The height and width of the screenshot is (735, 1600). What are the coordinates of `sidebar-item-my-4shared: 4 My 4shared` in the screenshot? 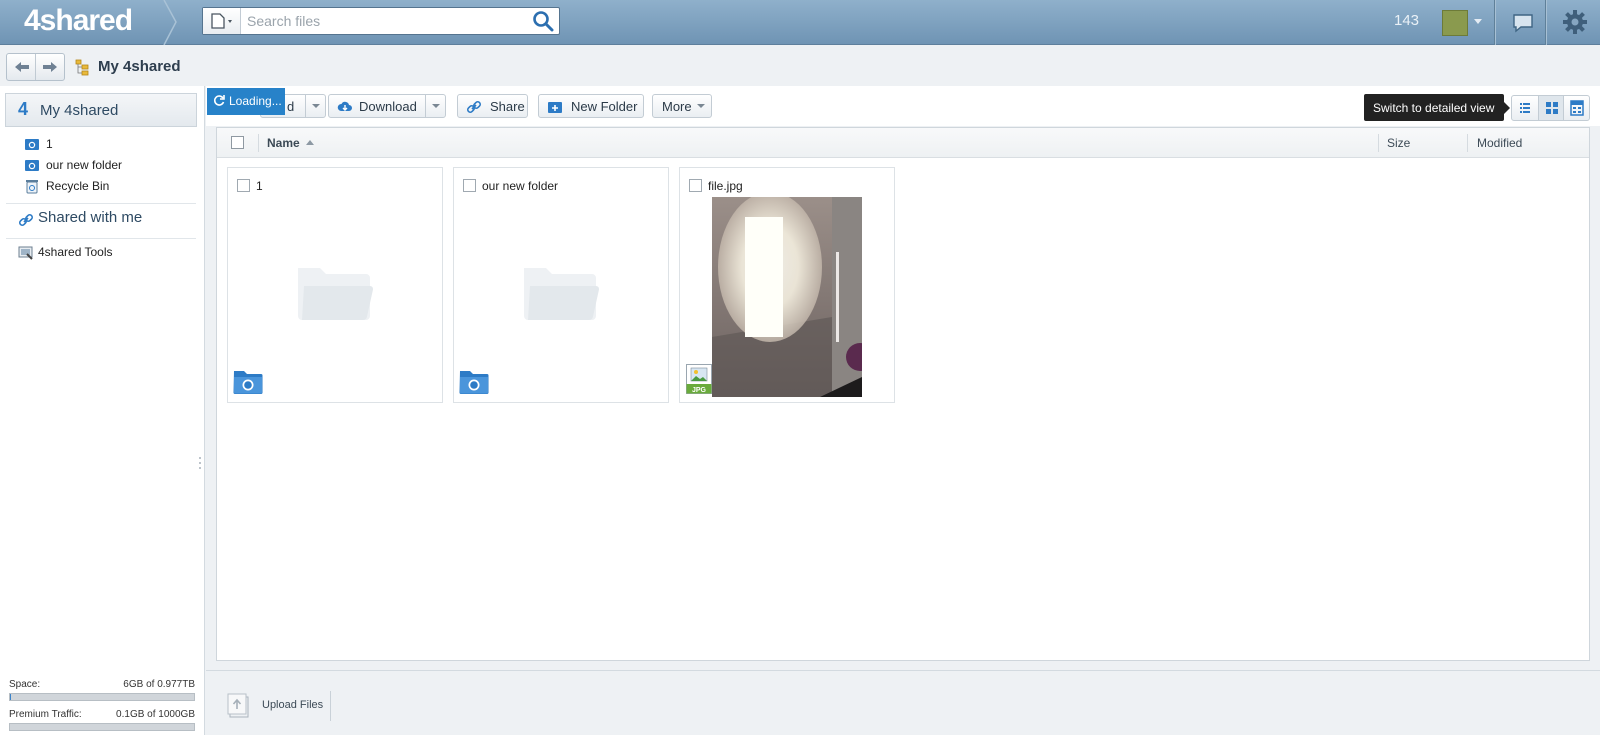 It's located at (101, 110).